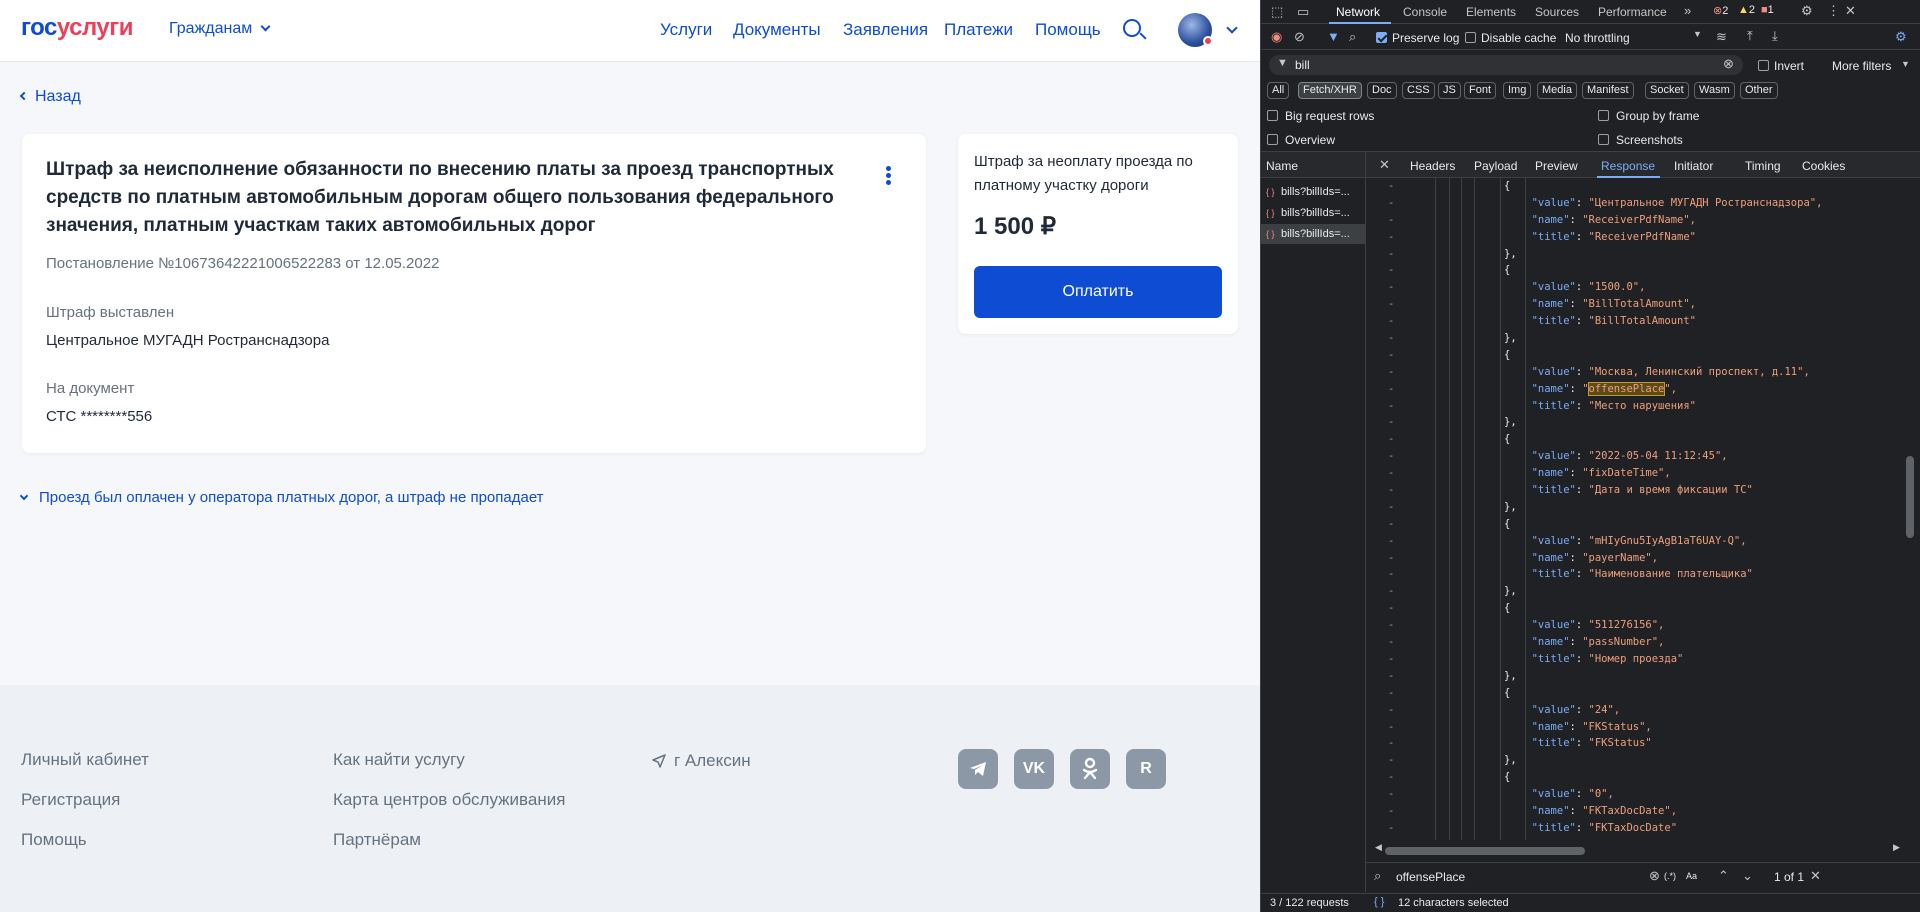 The width and height of the screenshot is (1920, 912). What do you see at coordinates (1714, 90) in the screenshot?
I see `type-filter-wasm: Wasm` at bounding box center [1714, 90].